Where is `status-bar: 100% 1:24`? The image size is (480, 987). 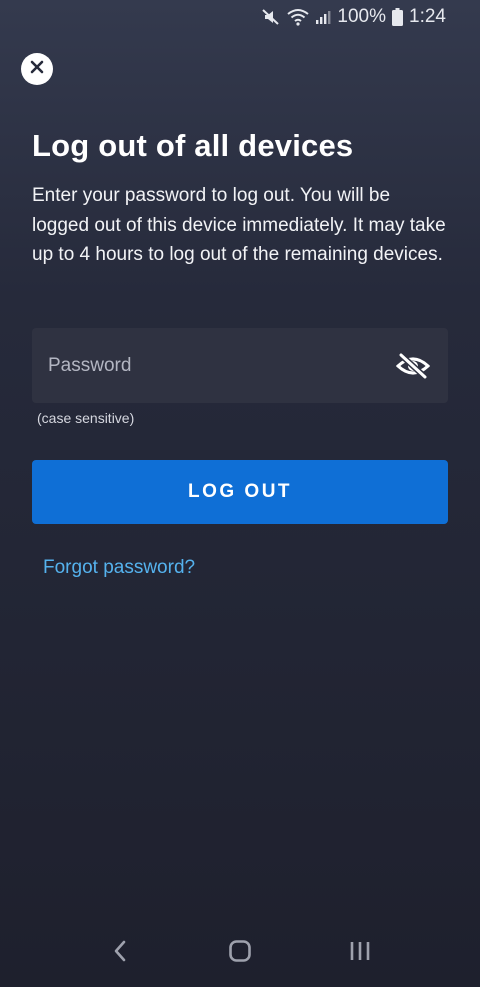
status-bar: 100% 1:24 is located at coordinates (240, 17).